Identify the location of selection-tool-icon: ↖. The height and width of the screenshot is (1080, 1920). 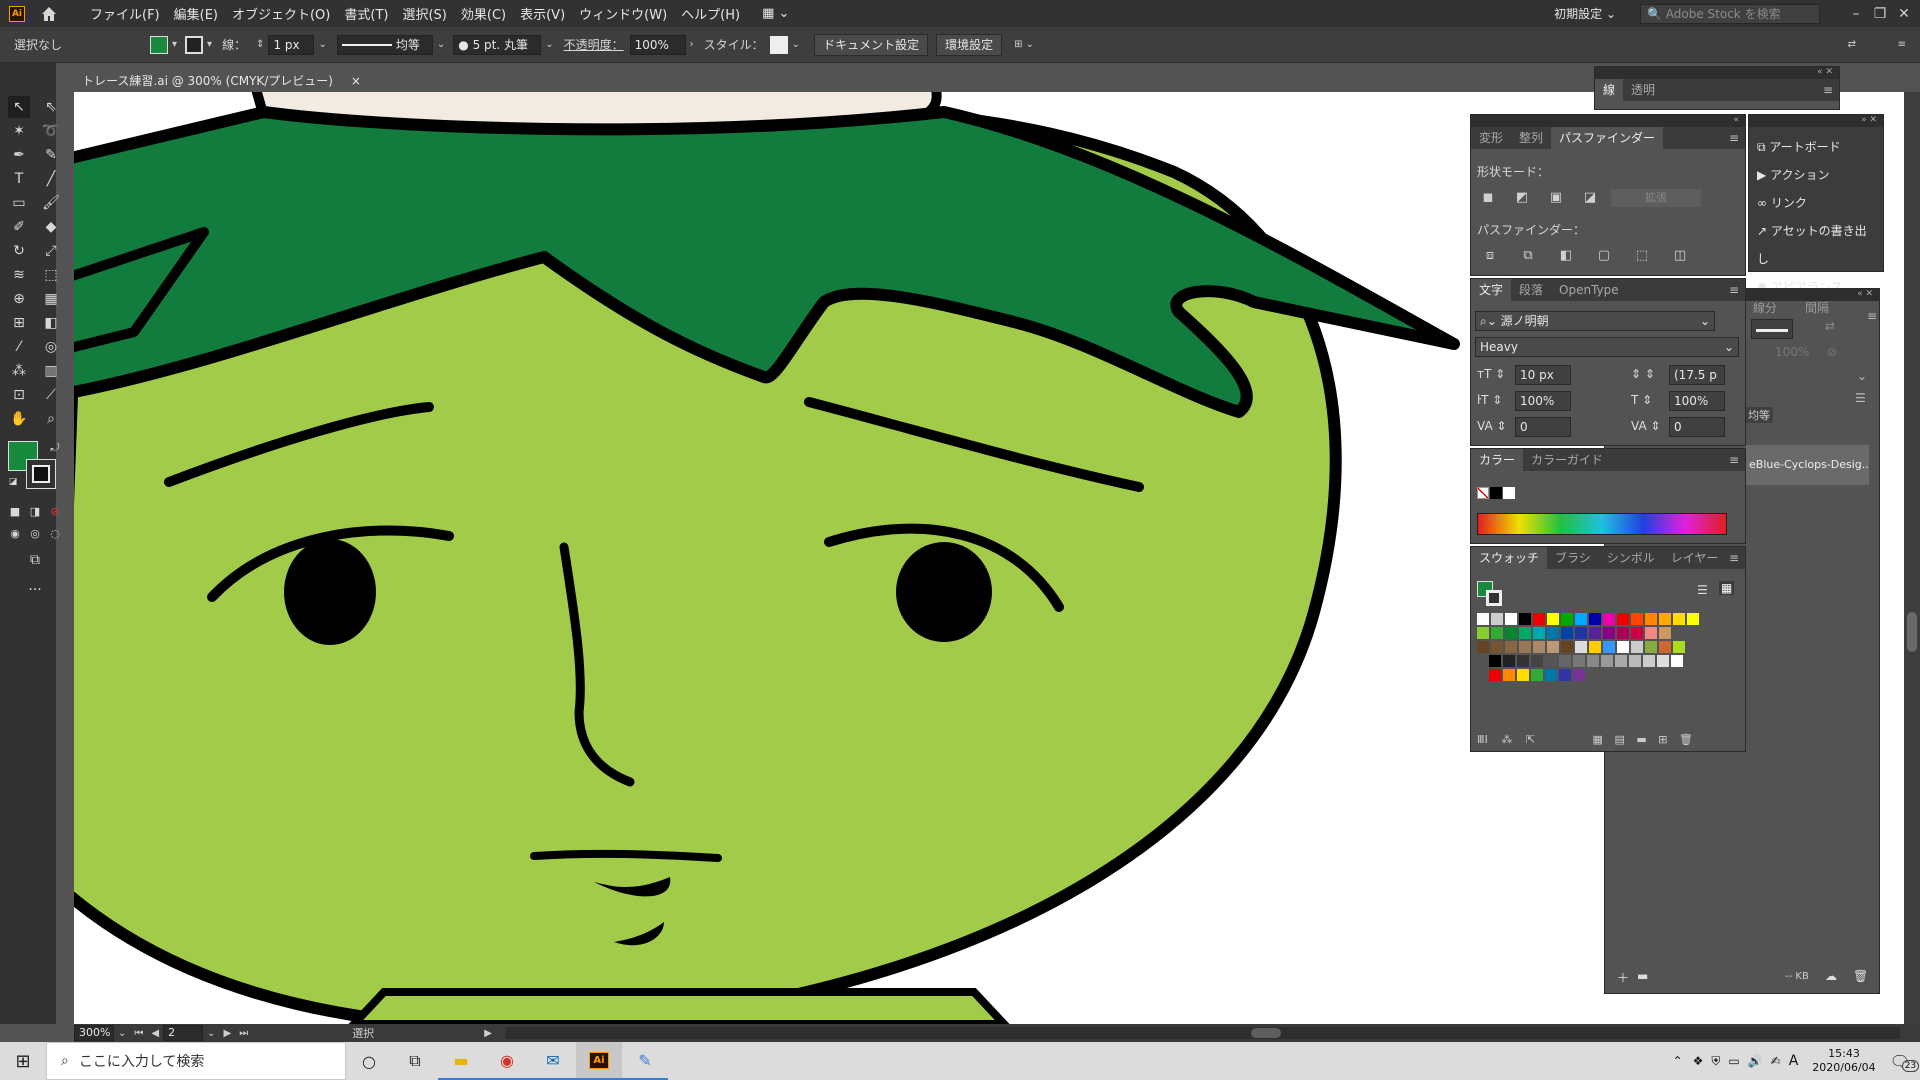
(19, 107).